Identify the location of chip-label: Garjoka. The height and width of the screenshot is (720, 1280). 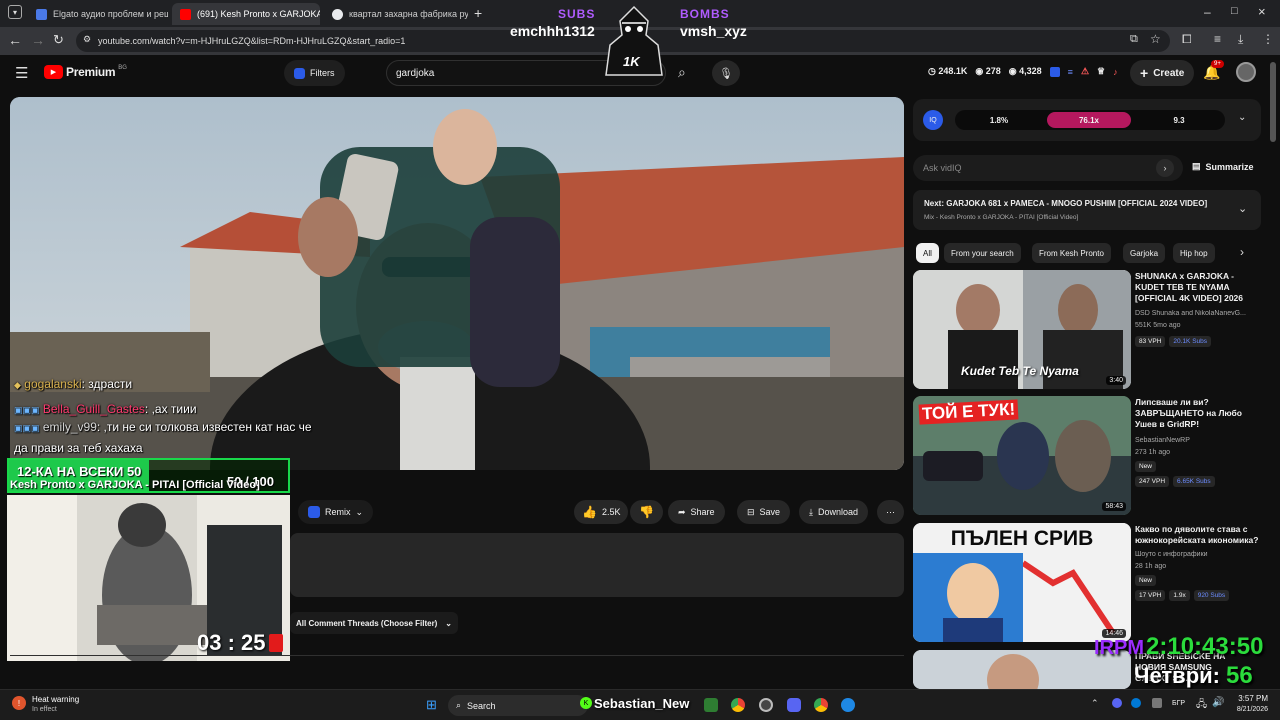
(1144, 253).